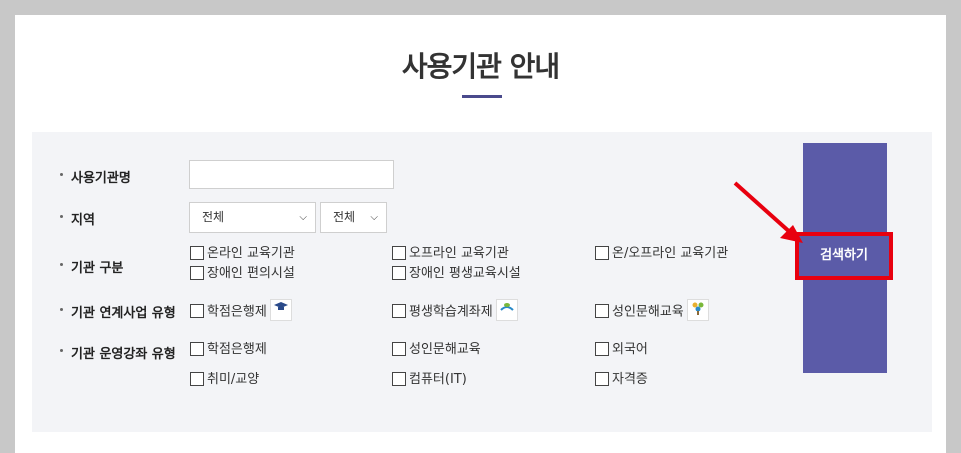 The height and width of the screenshot is (453, 961). Describe the element at coordinates (251, 273) in the screenshot. I see `checkbox-label: 장애인 편의시설` at that location.